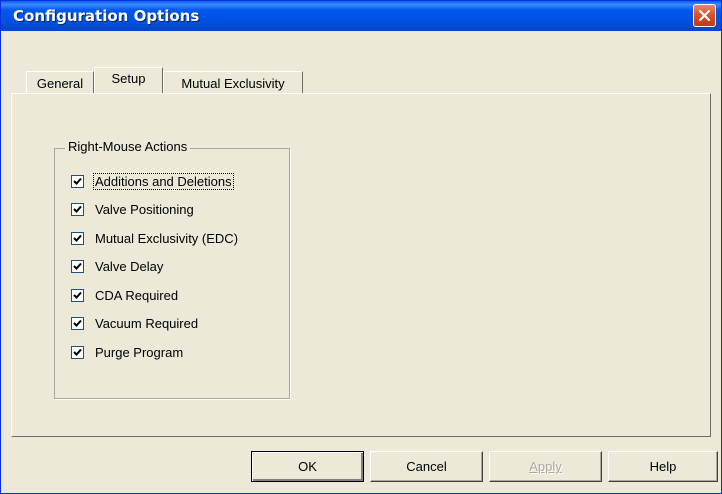 The height and width of the screenshot is (494, 722). I want to click on cancel-button-label: Cancel, so click(426, 466).